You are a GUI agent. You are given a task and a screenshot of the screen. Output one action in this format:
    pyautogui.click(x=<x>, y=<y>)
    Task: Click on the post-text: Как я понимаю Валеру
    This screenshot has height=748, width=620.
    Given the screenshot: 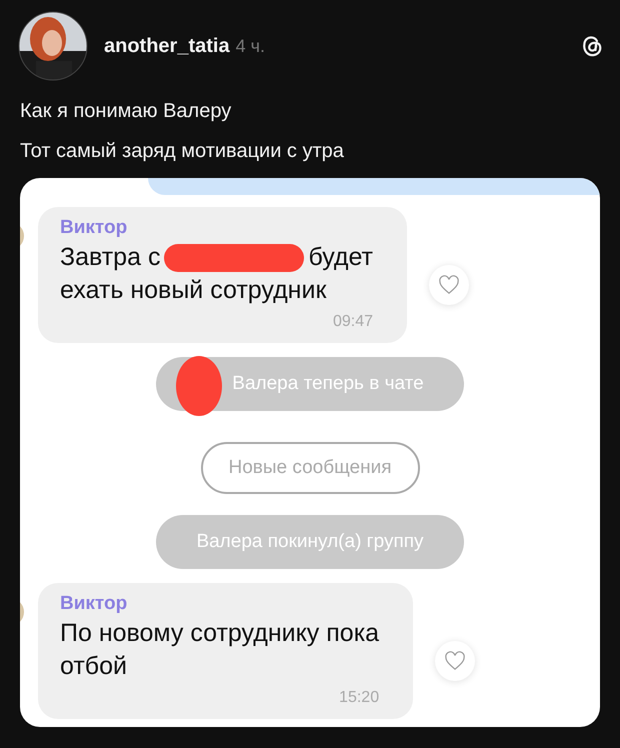 What is the action you would take?
    pyautogui.click(x=126, y=111)
    